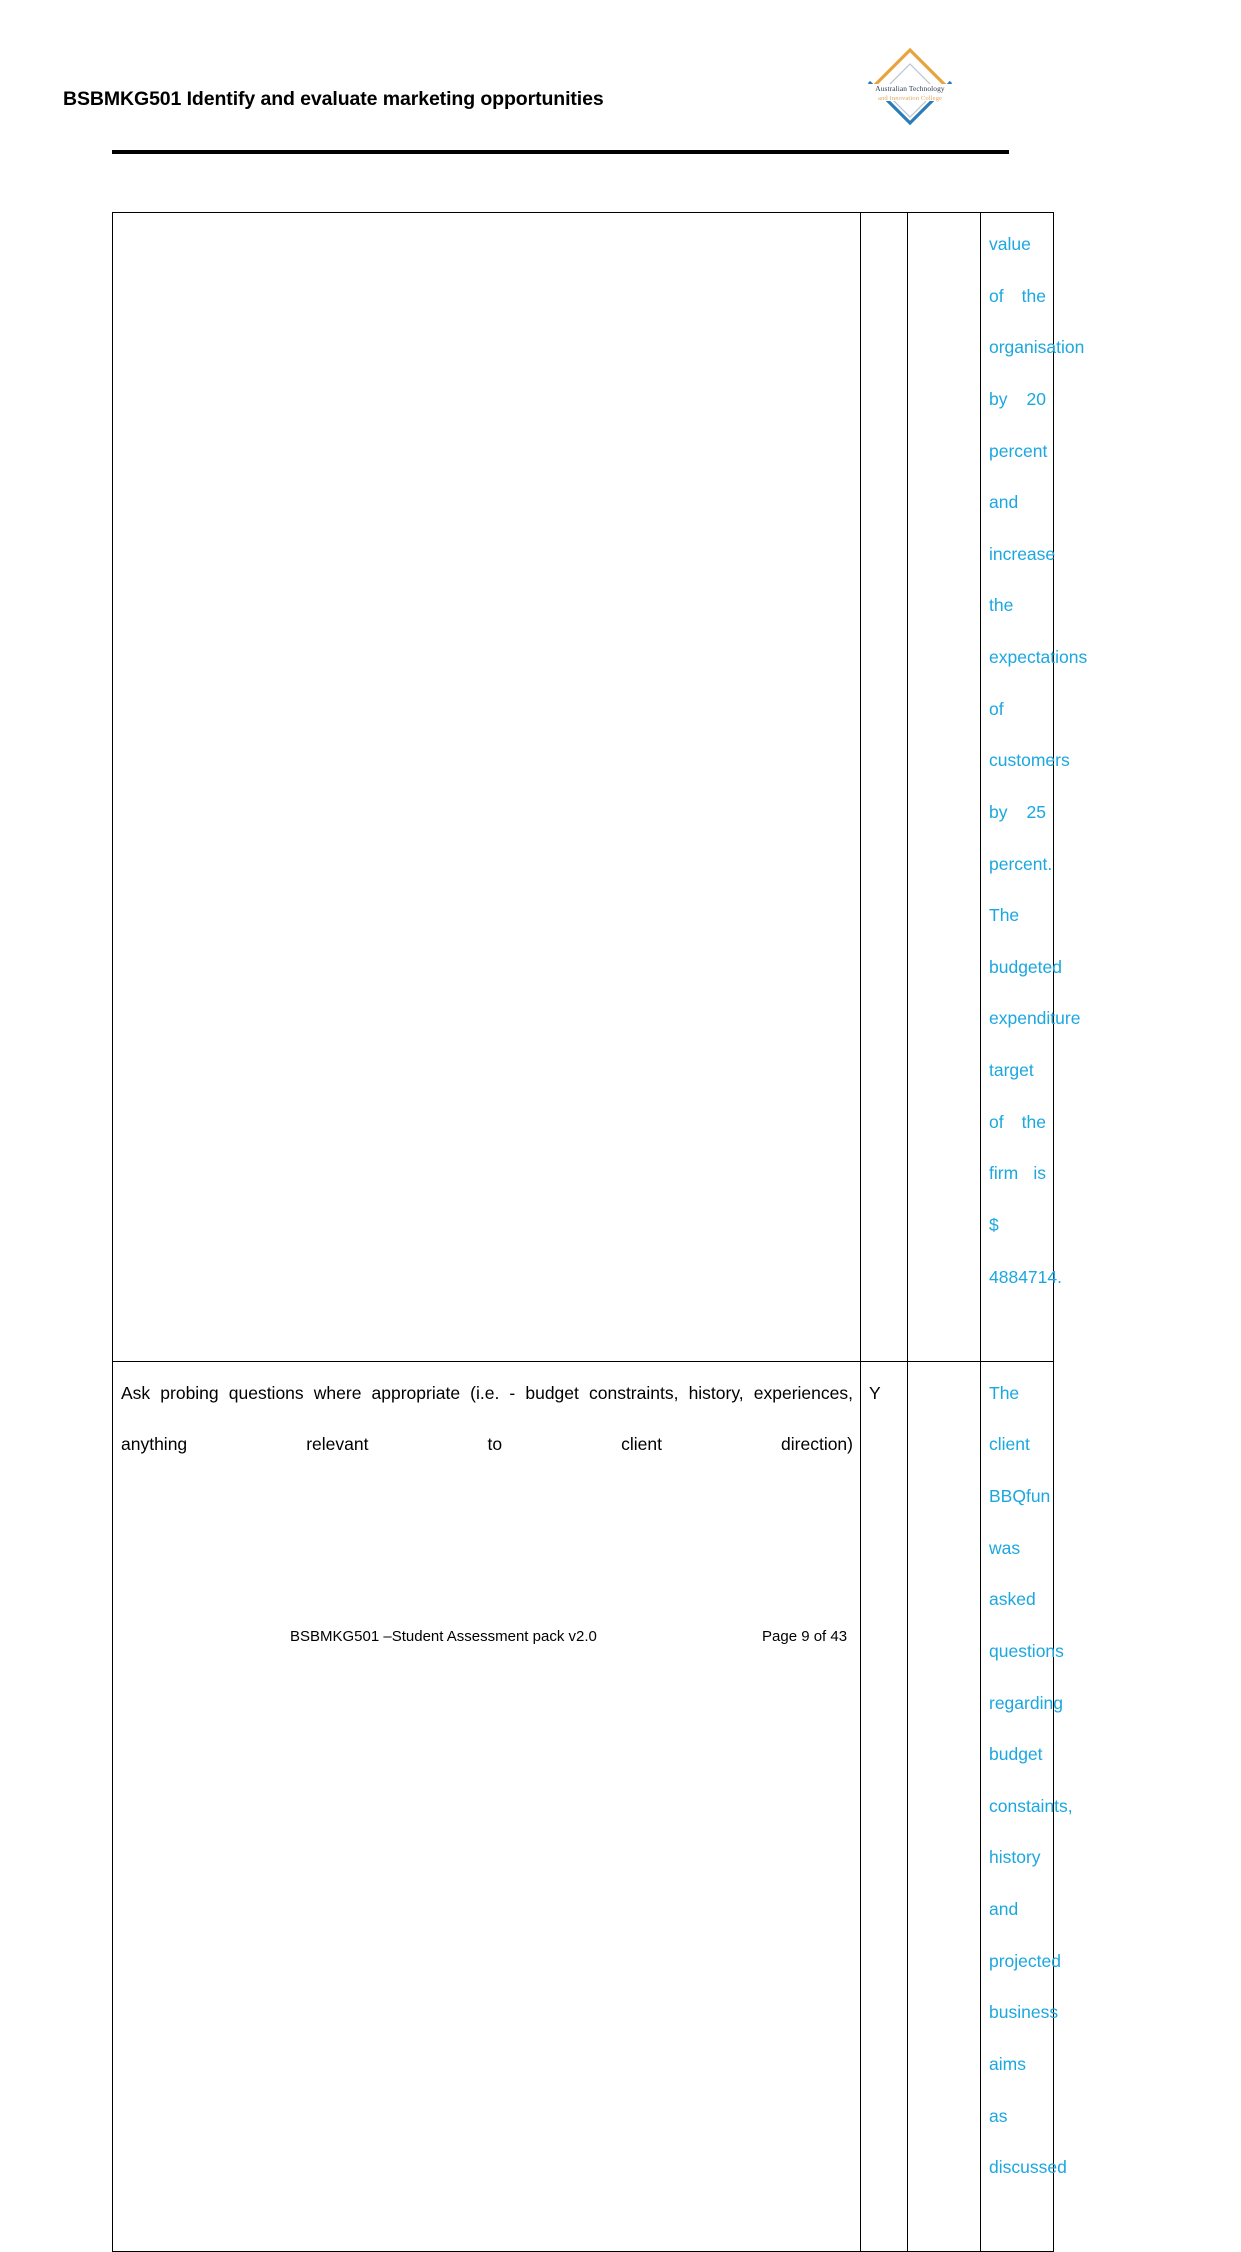 The height and width of the screenshot is (2252, 1241). I want to click on cell-yes-no: Y, so click(884, 1806).